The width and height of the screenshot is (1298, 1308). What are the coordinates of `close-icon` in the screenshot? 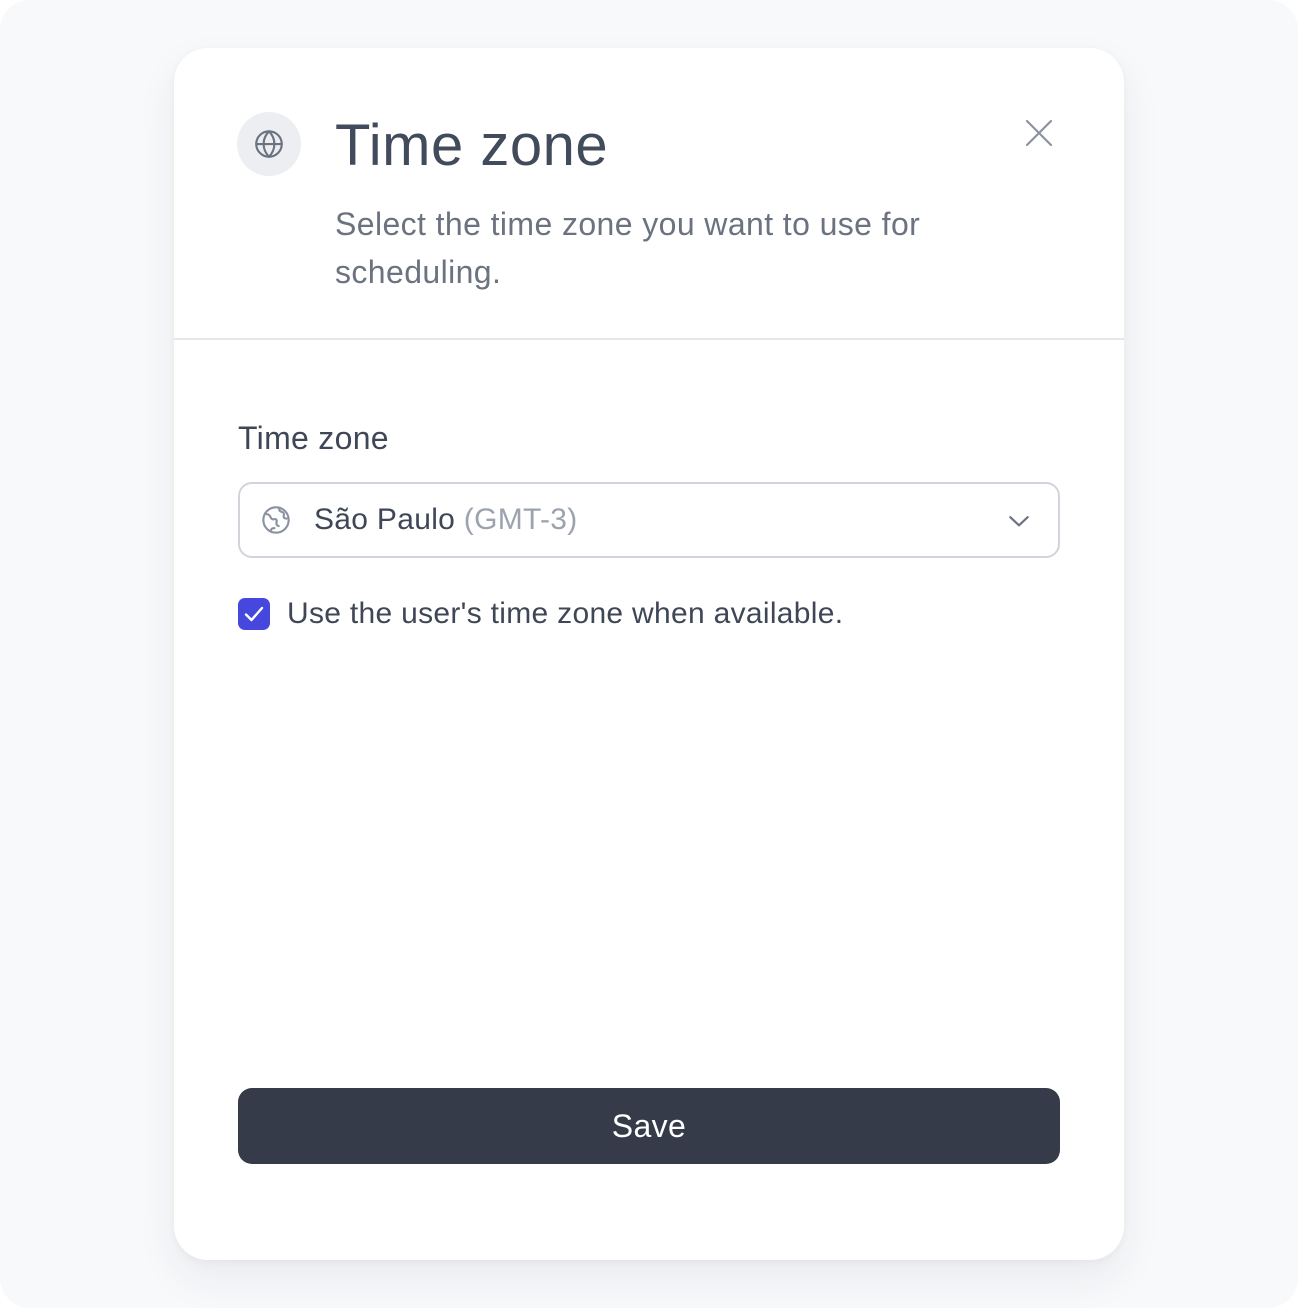 It's located at (1039, 133).